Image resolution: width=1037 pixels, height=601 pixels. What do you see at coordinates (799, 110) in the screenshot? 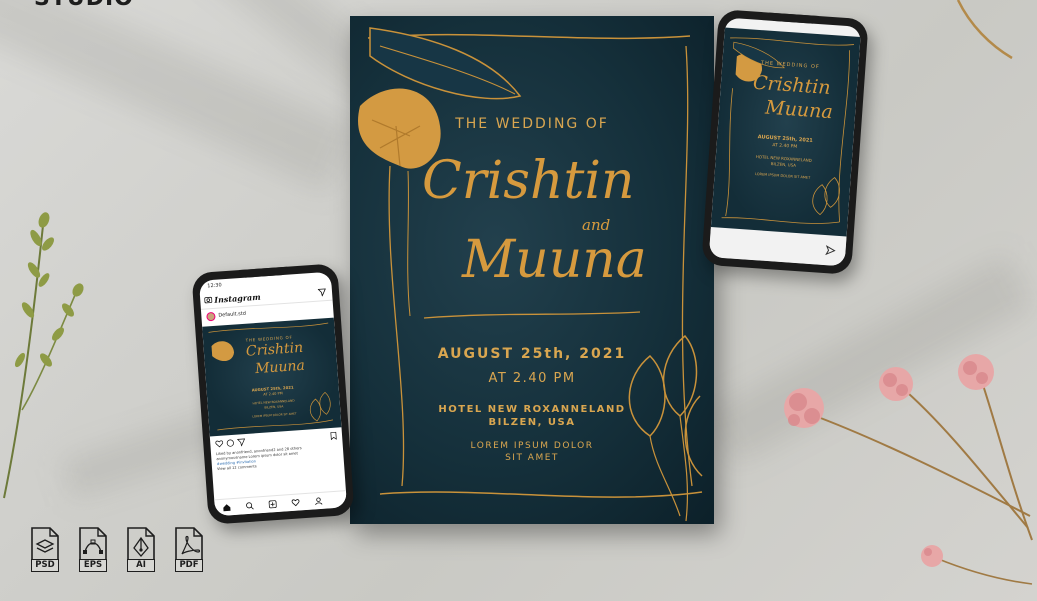
I see `story-name-second: Muuna` at bounding box center [799, 110].